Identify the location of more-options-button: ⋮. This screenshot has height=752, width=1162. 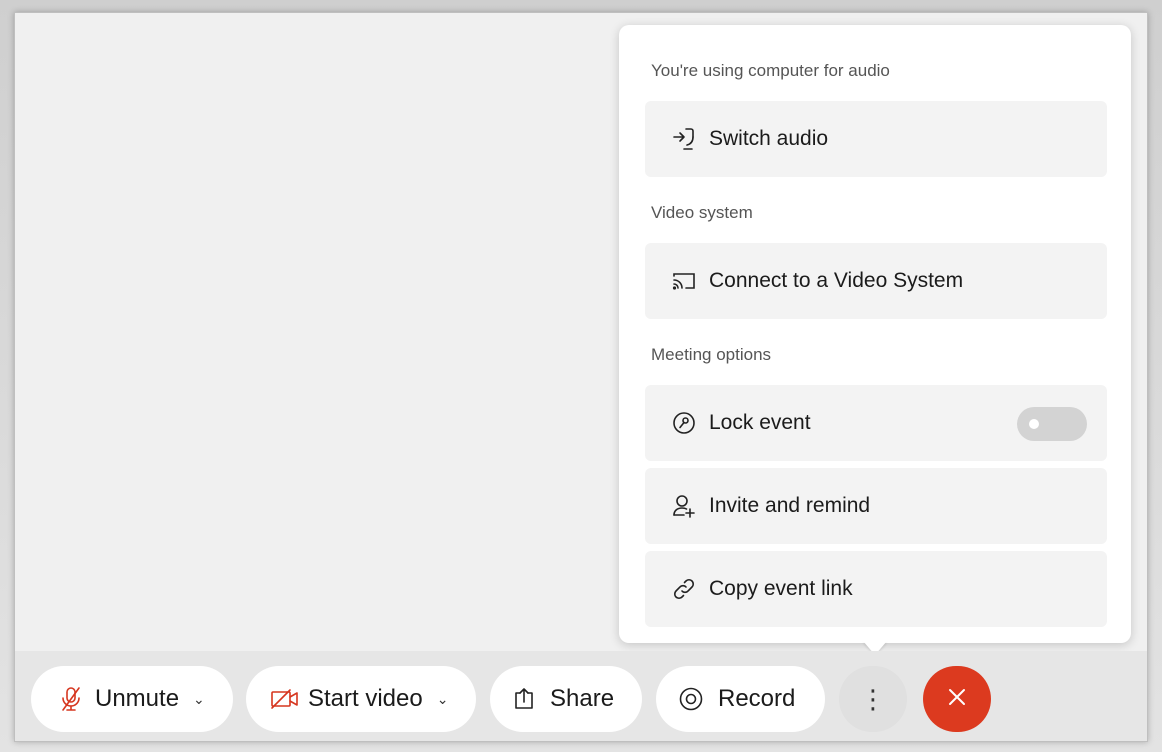
(873, 699).